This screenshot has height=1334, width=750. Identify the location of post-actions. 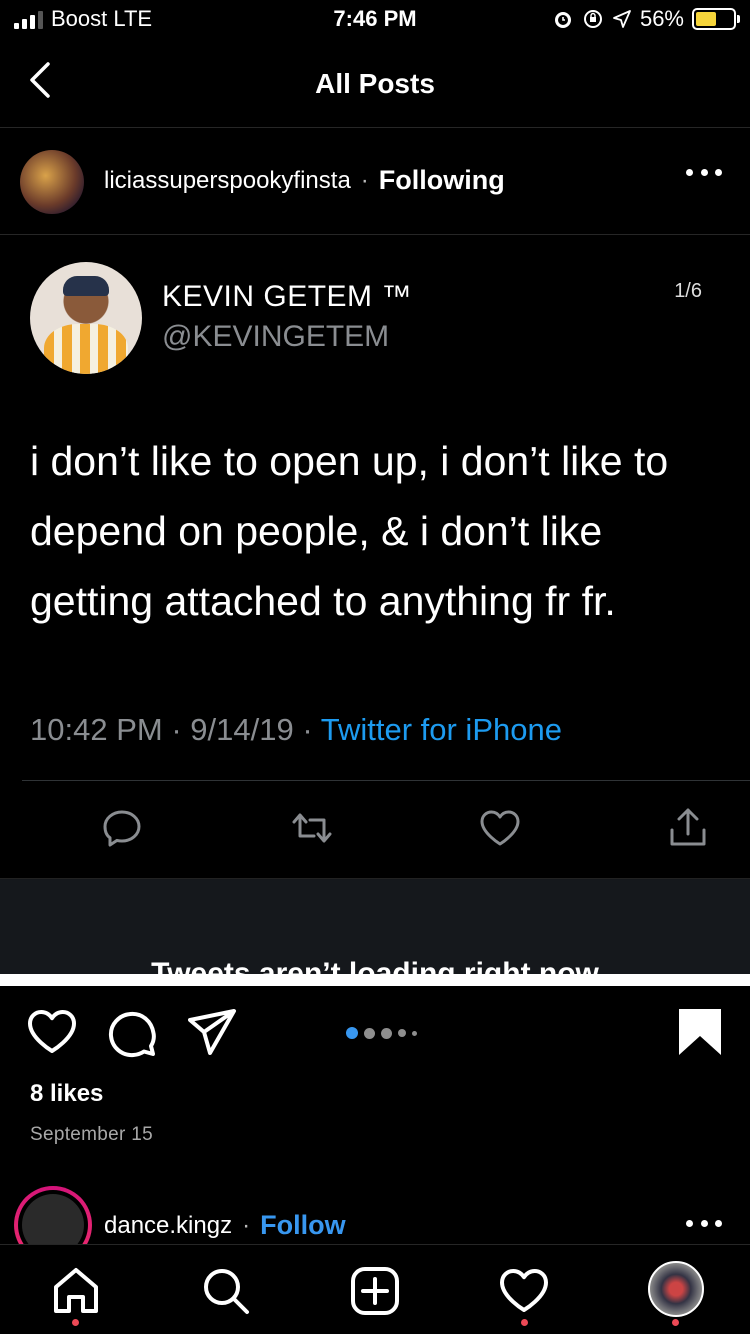
(375, 1035).